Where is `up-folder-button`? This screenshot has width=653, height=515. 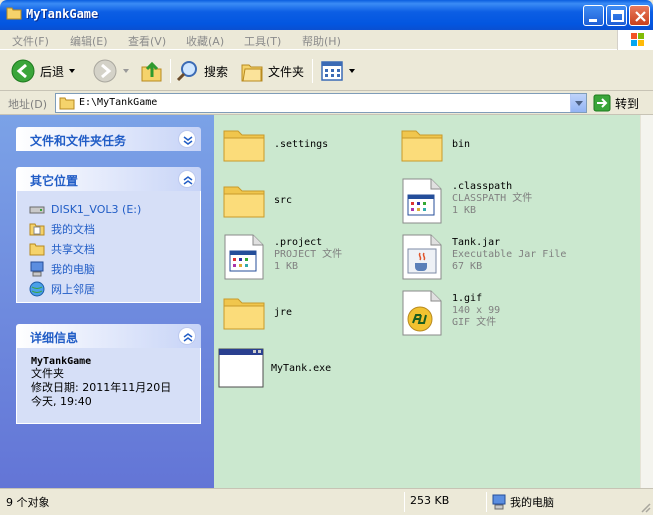 up-folder-button is located at coordinates (152, 71).